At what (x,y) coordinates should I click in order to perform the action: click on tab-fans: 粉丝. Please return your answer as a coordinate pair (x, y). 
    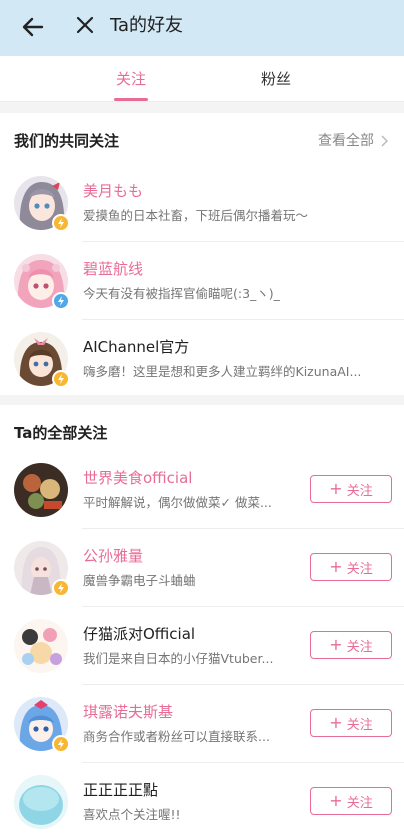
    Looking at the image, I should click on (276, 79).